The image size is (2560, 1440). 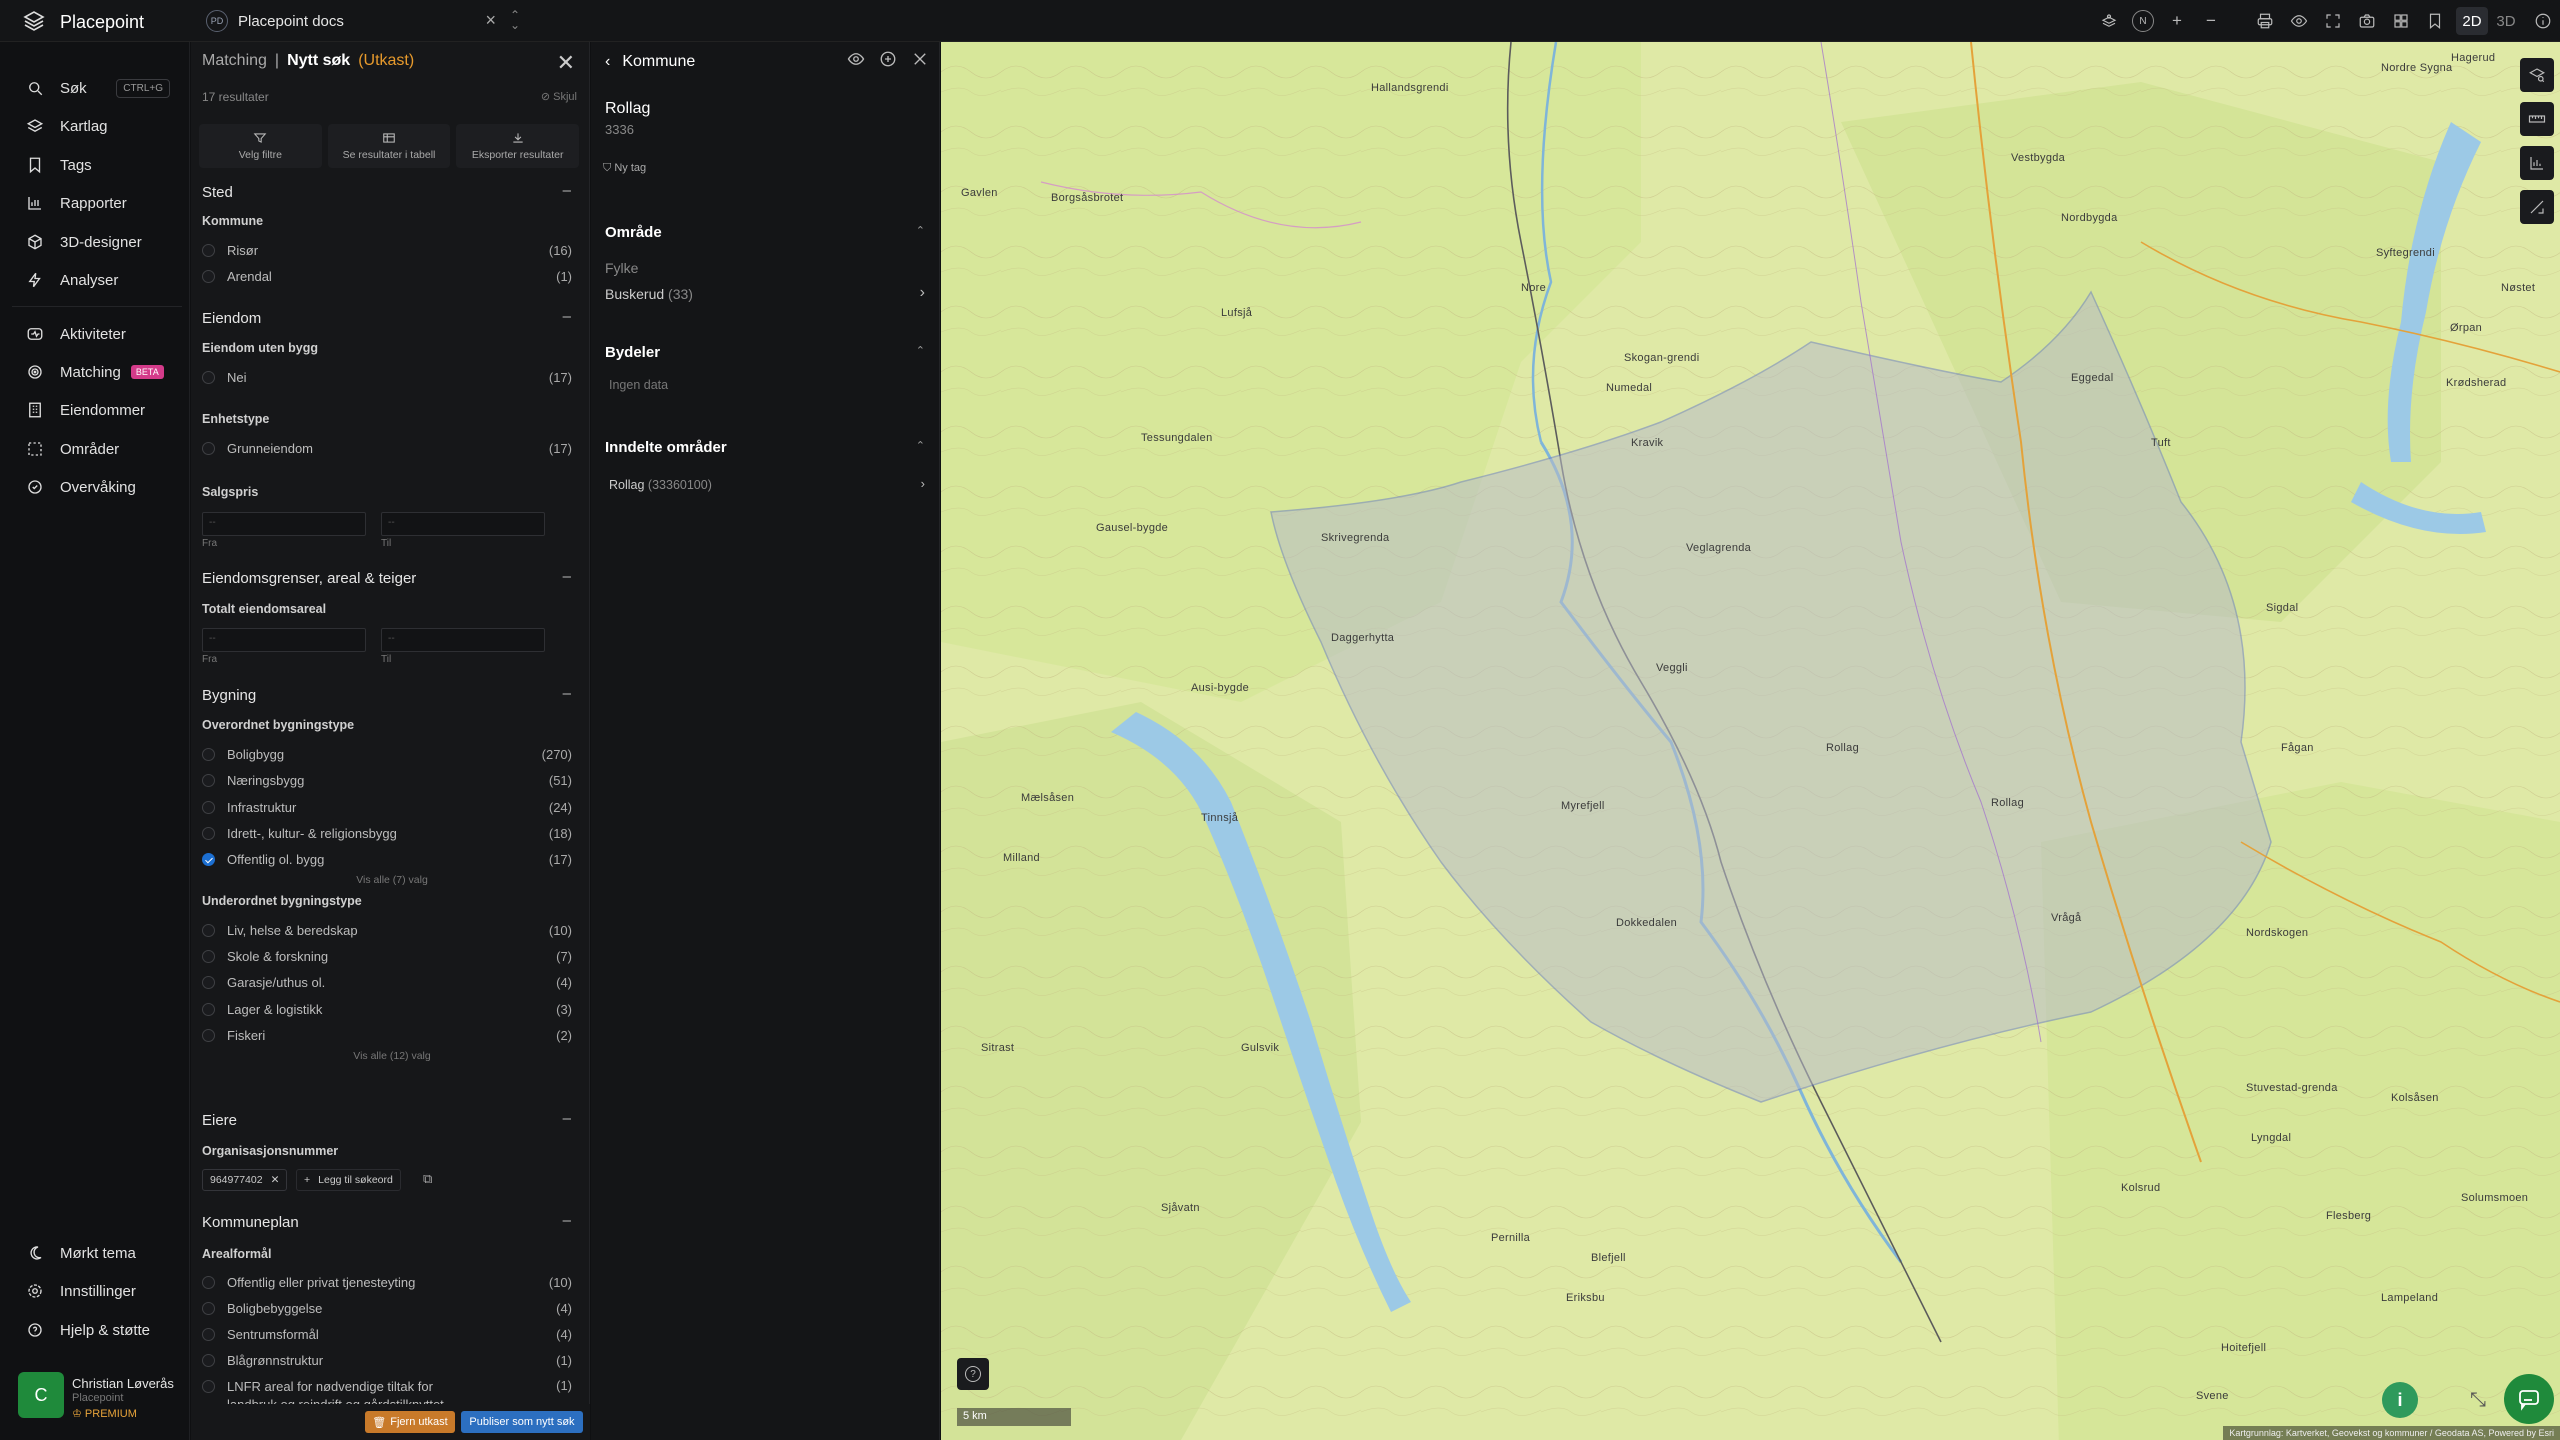 What do you see at coordinates (389, 191) in the screenshot?
I see `section-sted: Sted –` at bounding box center [389, 191].